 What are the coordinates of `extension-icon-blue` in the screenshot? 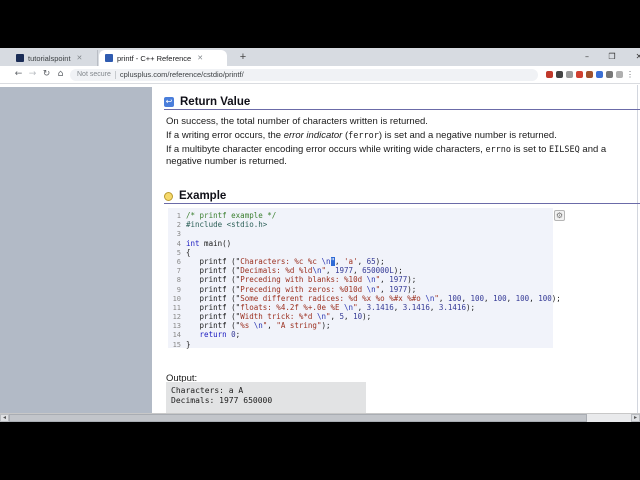 It's located at (599, 74).